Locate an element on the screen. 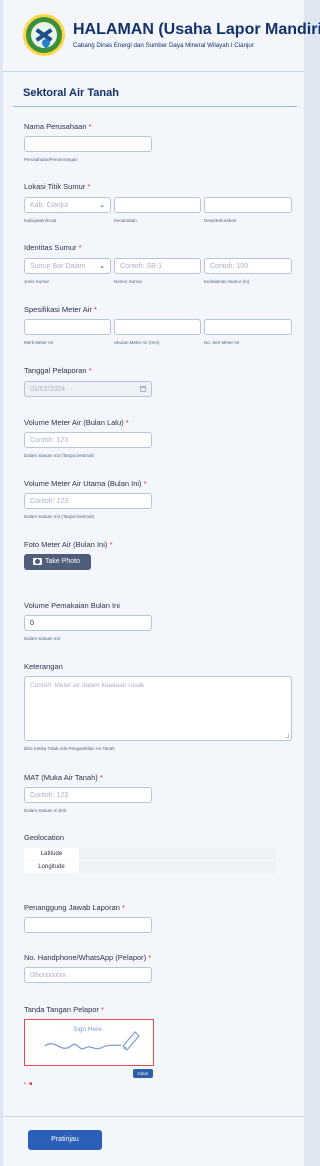 Image resolution: width=320 pixels, height=1166 pixels. calendar-icon is located at coordinates (143, 389).